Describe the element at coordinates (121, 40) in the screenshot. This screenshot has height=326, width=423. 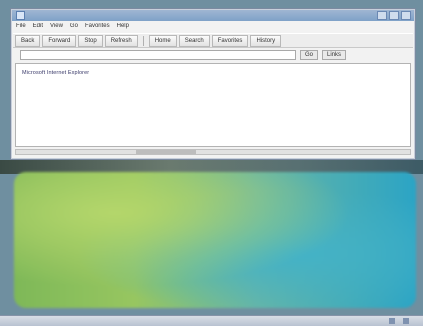
I see `refresh-button: Refresh` at that location.